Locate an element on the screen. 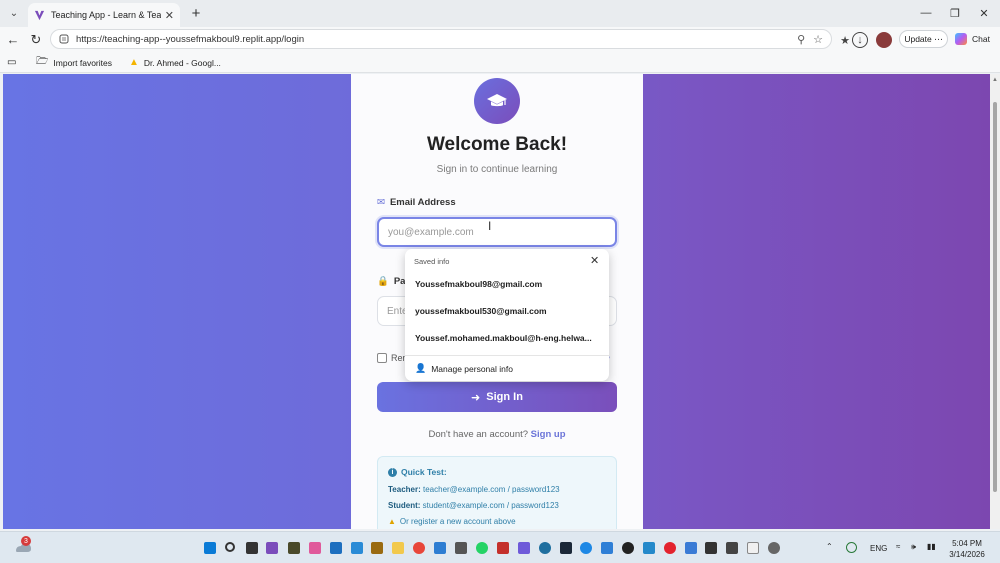 The height and width of the screenshot is (563, 1000). person-lock-icon: 👤 is located at coordinates (421, 368).